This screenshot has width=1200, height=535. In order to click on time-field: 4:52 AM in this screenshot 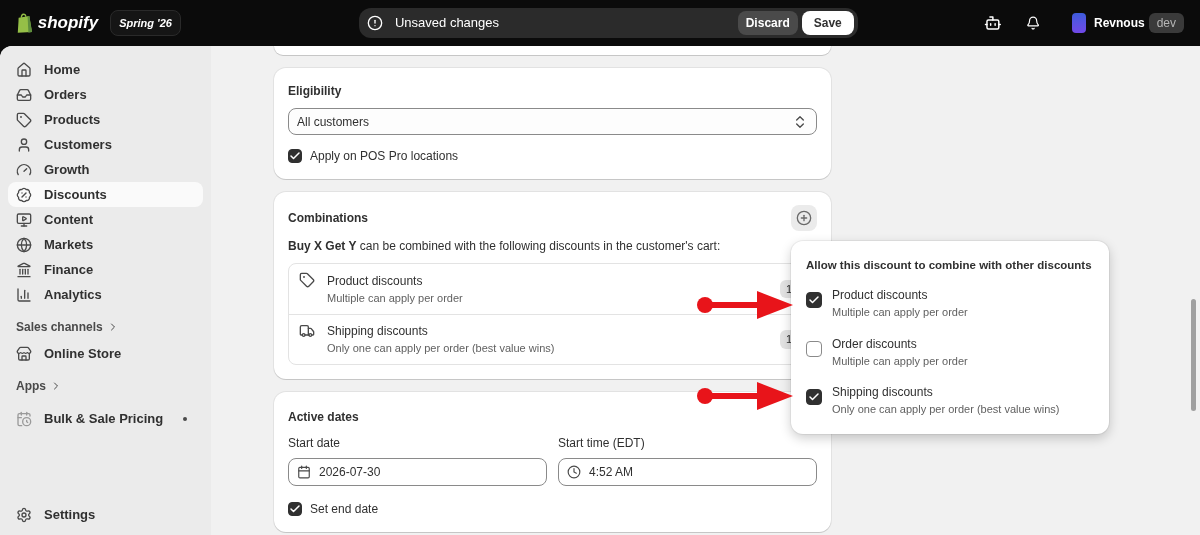, I will do `click(687, 472)`.